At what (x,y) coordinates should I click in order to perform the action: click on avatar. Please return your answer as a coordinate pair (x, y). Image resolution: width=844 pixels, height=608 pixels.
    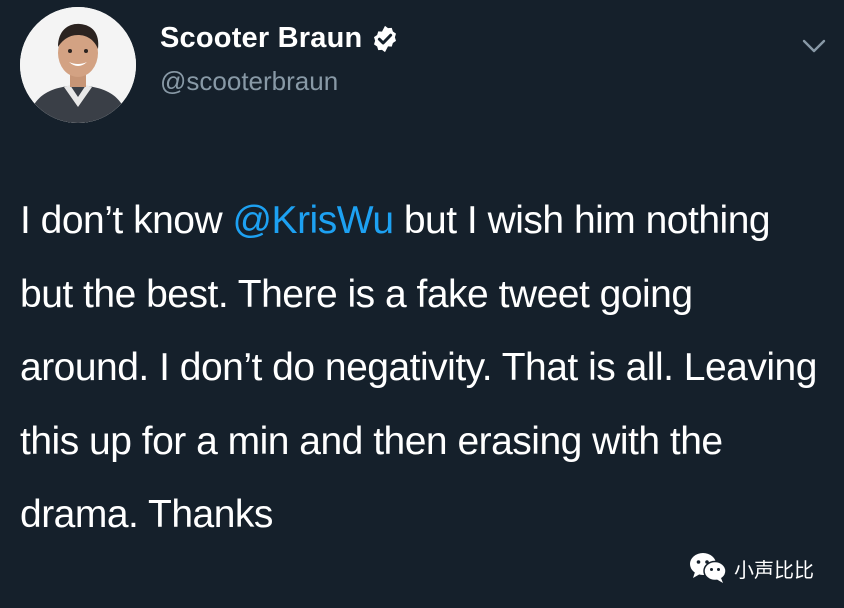
    Looking at the image, I should click on (78, 65).